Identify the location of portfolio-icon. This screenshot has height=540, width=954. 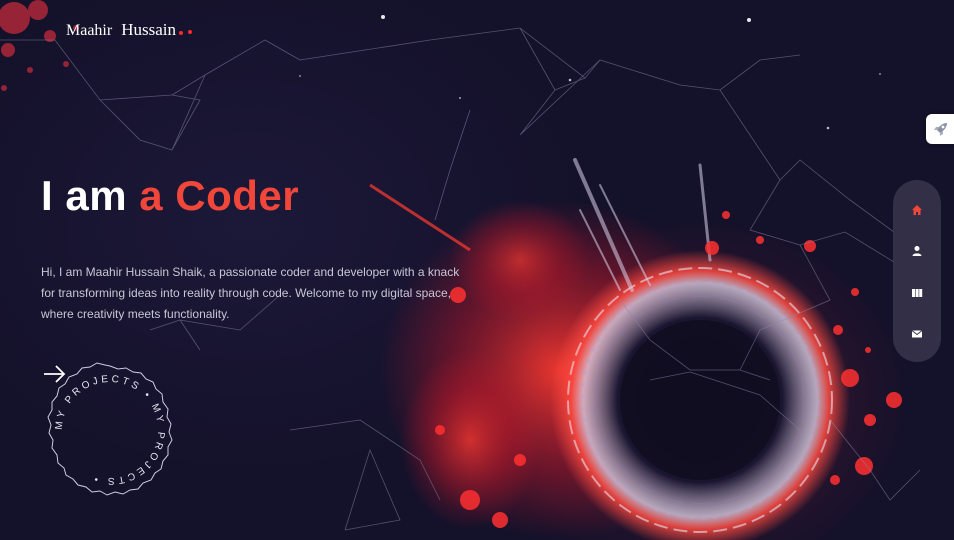
(917, 293).